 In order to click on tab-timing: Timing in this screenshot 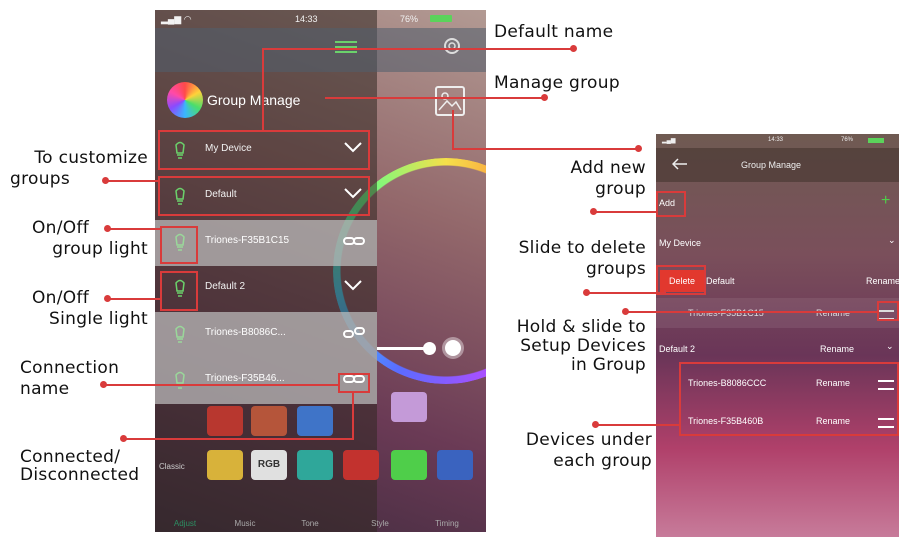, I will do `click(447, 523)`.